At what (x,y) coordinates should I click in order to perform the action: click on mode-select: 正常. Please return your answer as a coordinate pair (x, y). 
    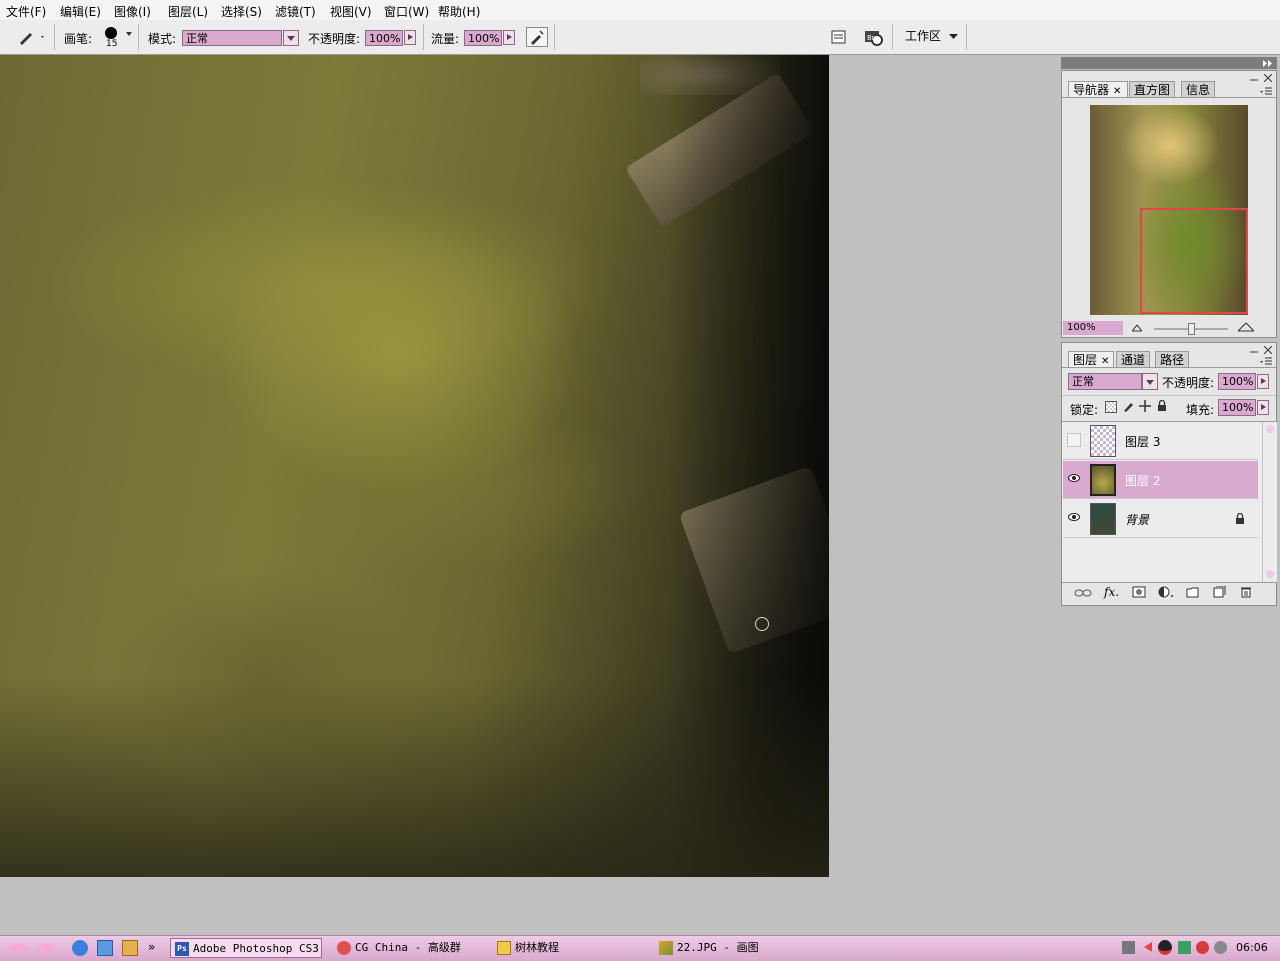
    Looking at the image, I should click on (232, 38).